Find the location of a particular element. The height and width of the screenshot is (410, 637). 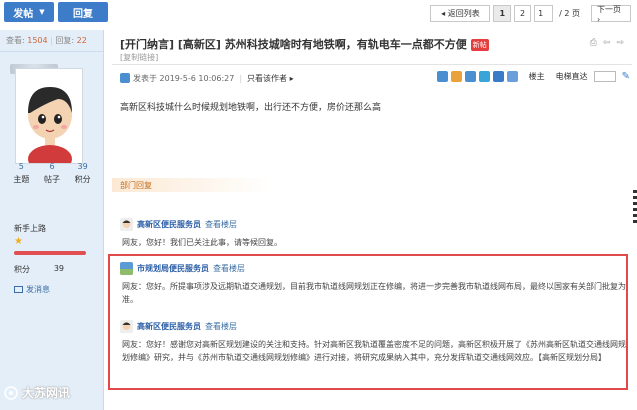

replies-label: 回复: is located at coordinates (65, 40).